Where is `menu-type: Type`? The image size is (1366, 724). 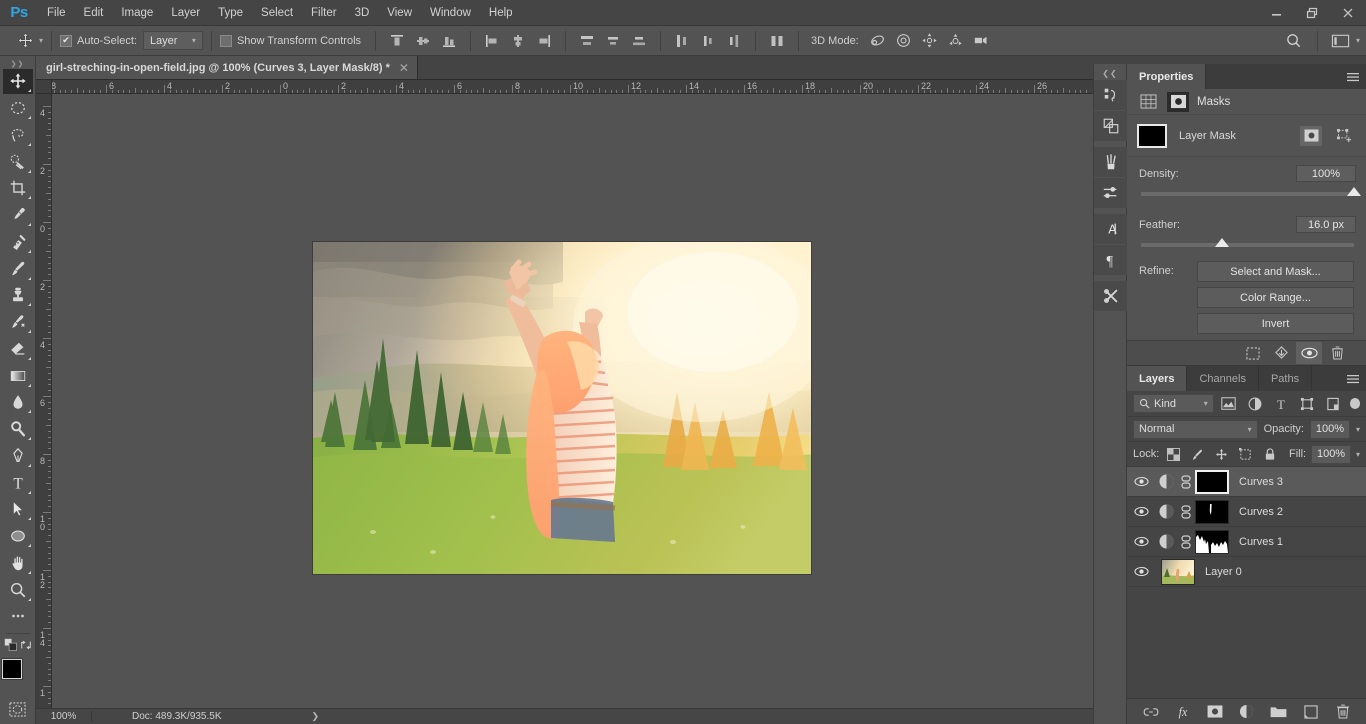
menu-type: Type is located at coordinates (230, 13).